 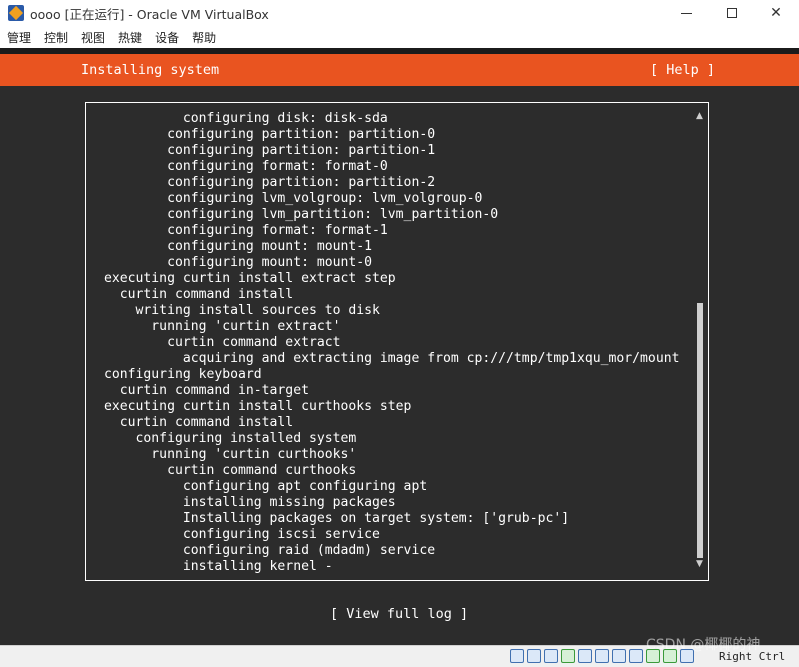 I want to click on menu-control: 控制, so click(x=55, y=37).